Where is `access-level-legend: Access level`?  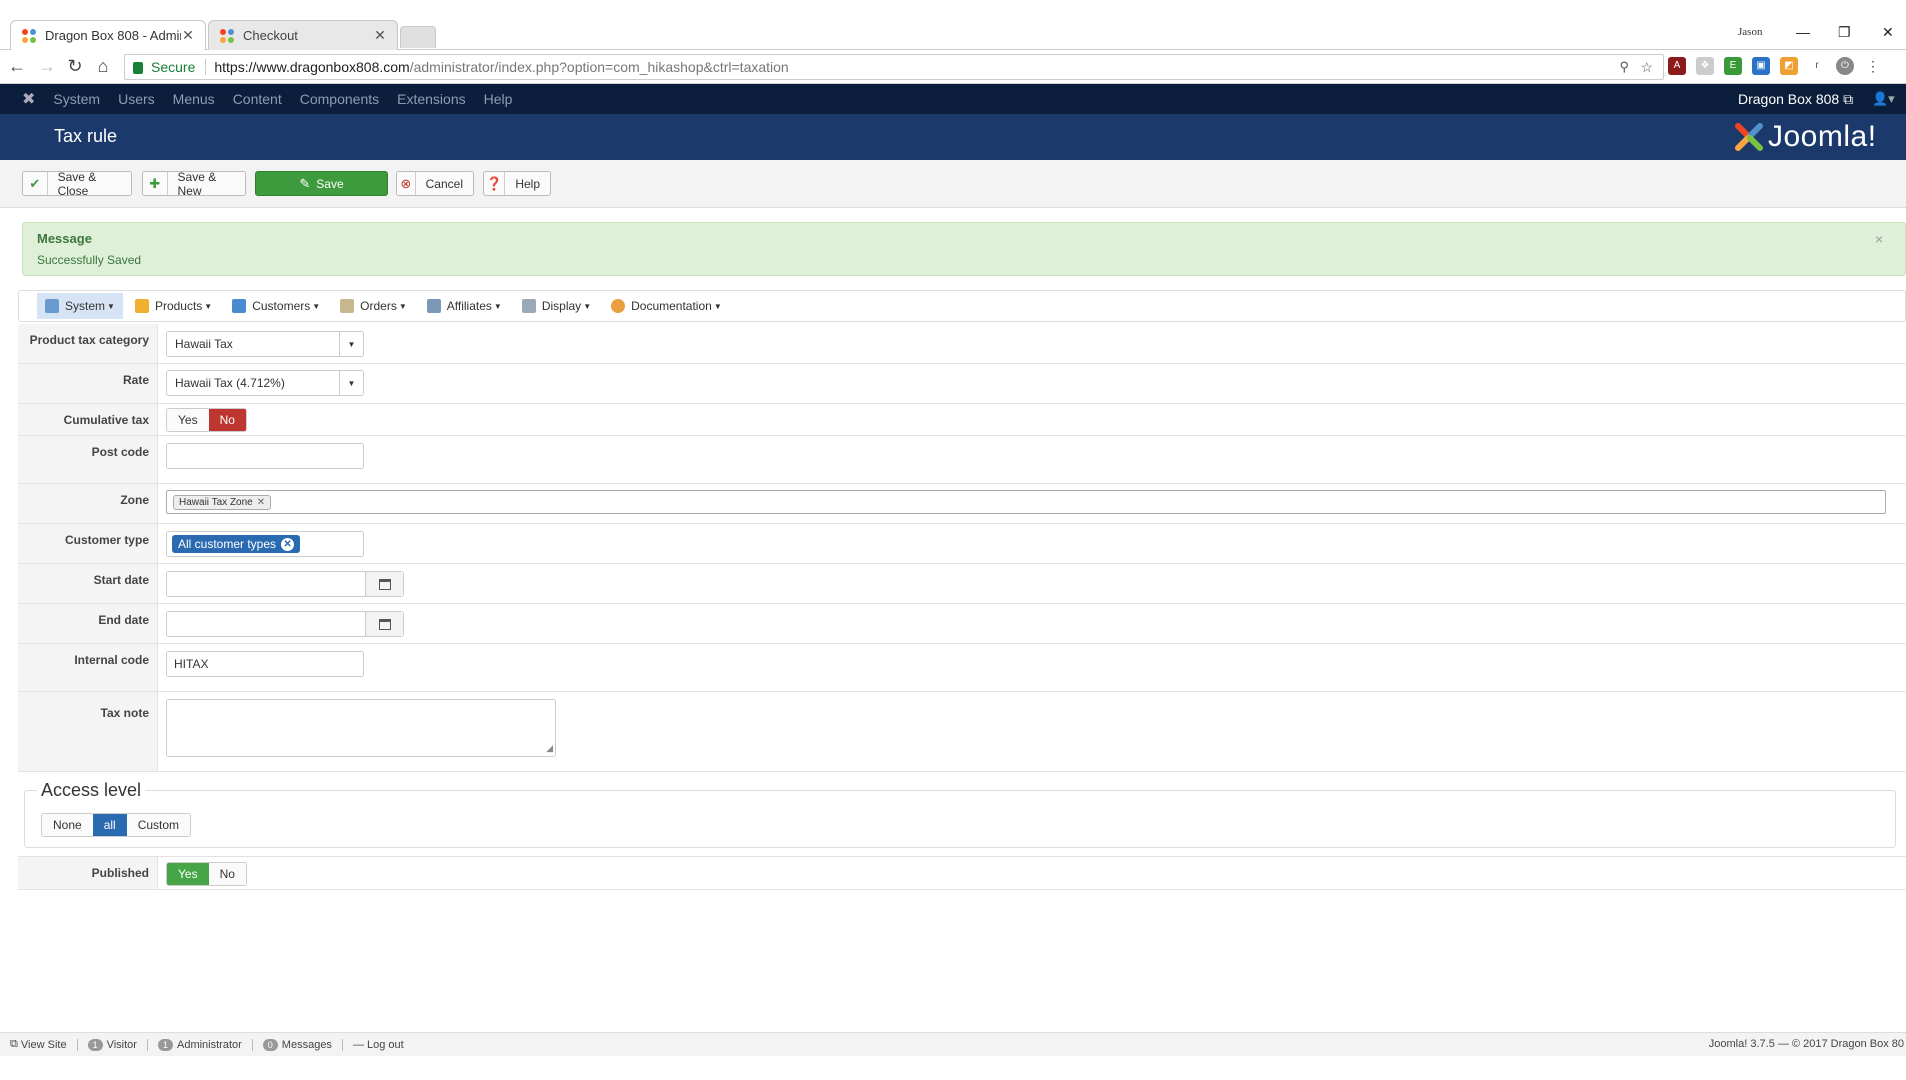
access-level-legend: Access level is located at coordinates (91, 790).